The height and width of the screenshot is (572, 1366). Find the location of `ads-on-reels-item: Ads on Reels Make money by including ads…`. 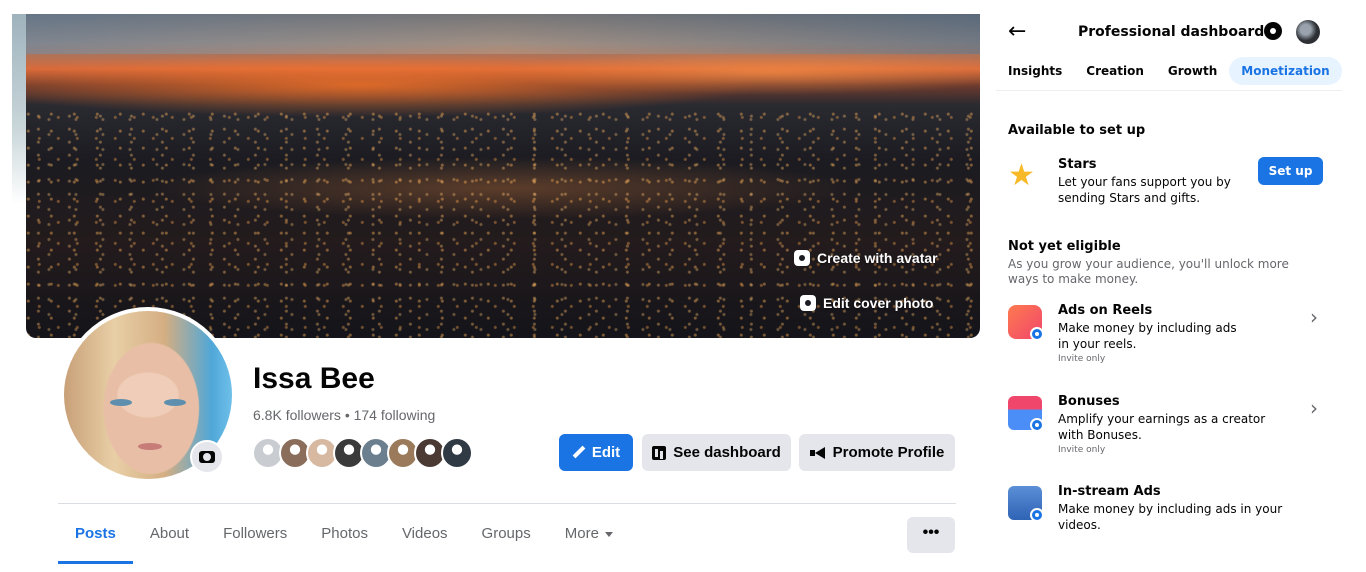

ads-on-reels-item: Ads on Reels Make money by including ads… is located at coordinates (1168, 334).